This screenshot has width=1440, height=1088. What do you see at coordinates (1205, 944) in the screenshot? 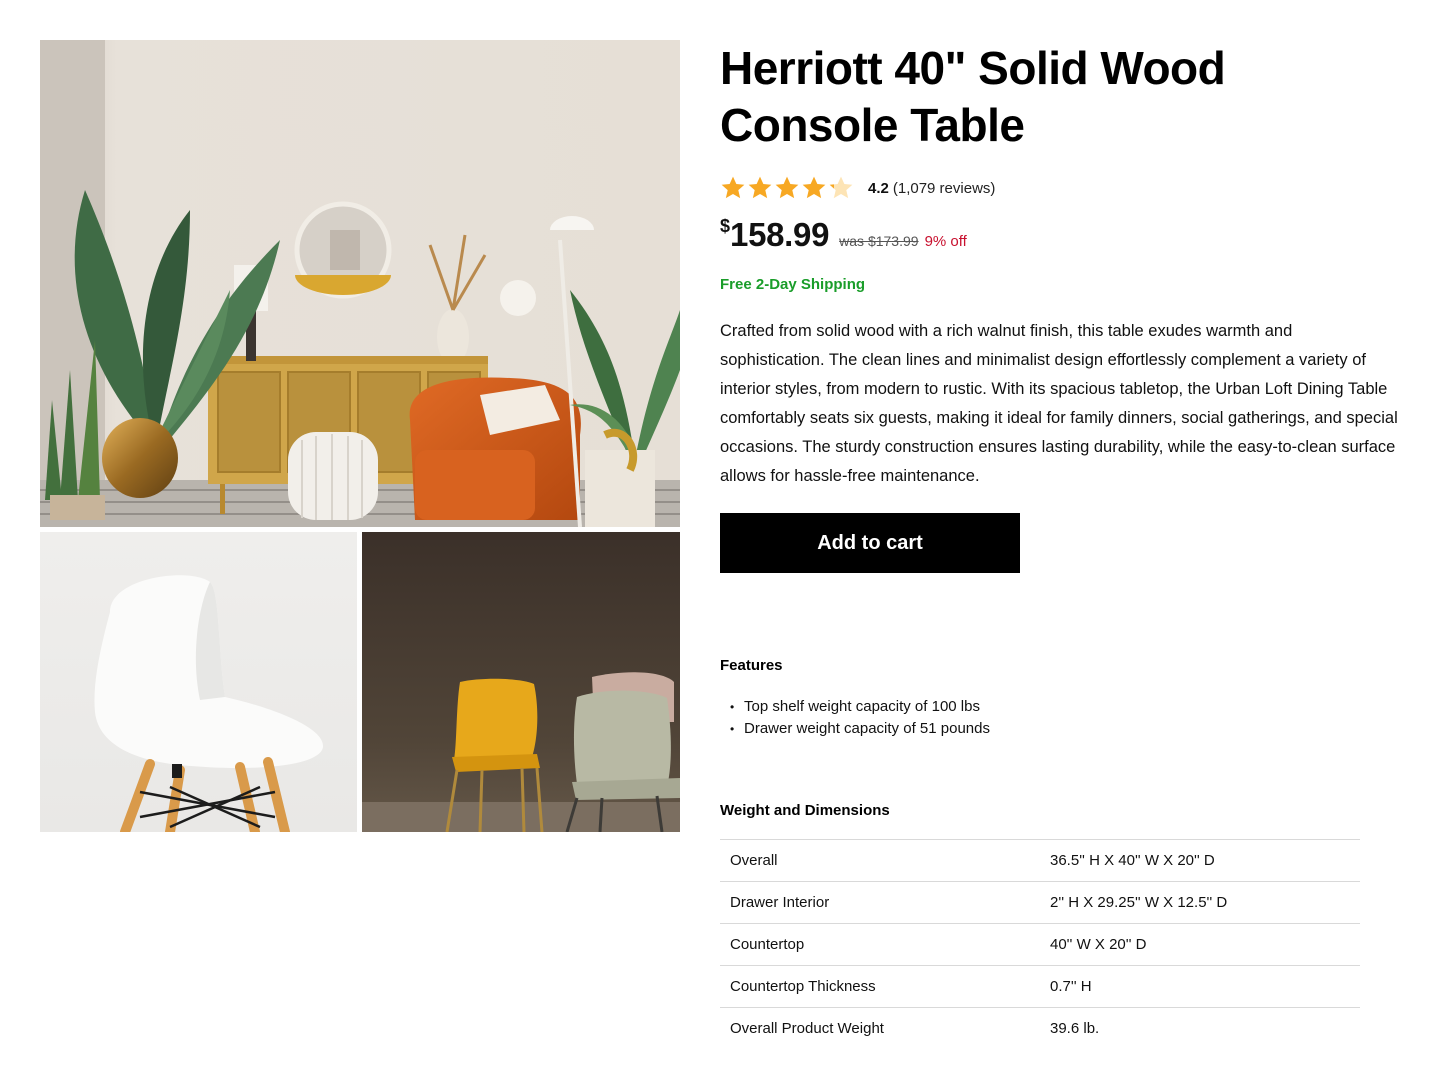
I see `dimension-value: 40'' W X 20'' D` at bounding box center [1205, 944].